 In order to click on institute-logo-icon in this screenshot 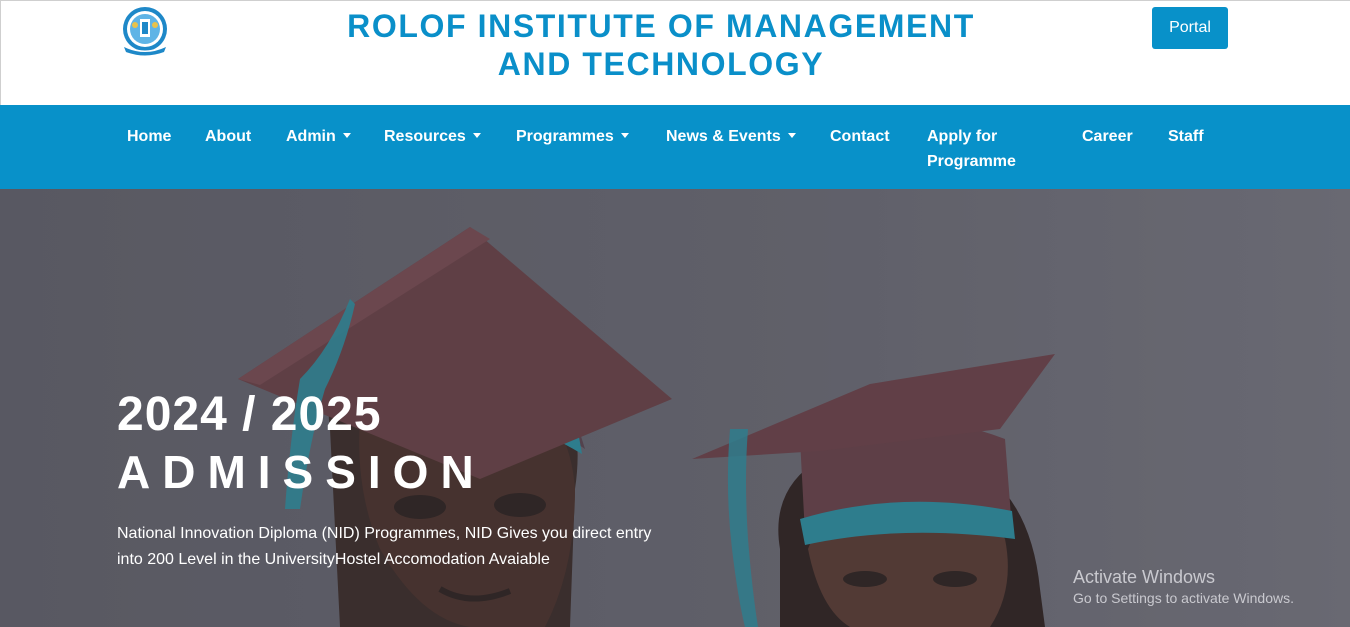, I will do `click(145, 31)`.